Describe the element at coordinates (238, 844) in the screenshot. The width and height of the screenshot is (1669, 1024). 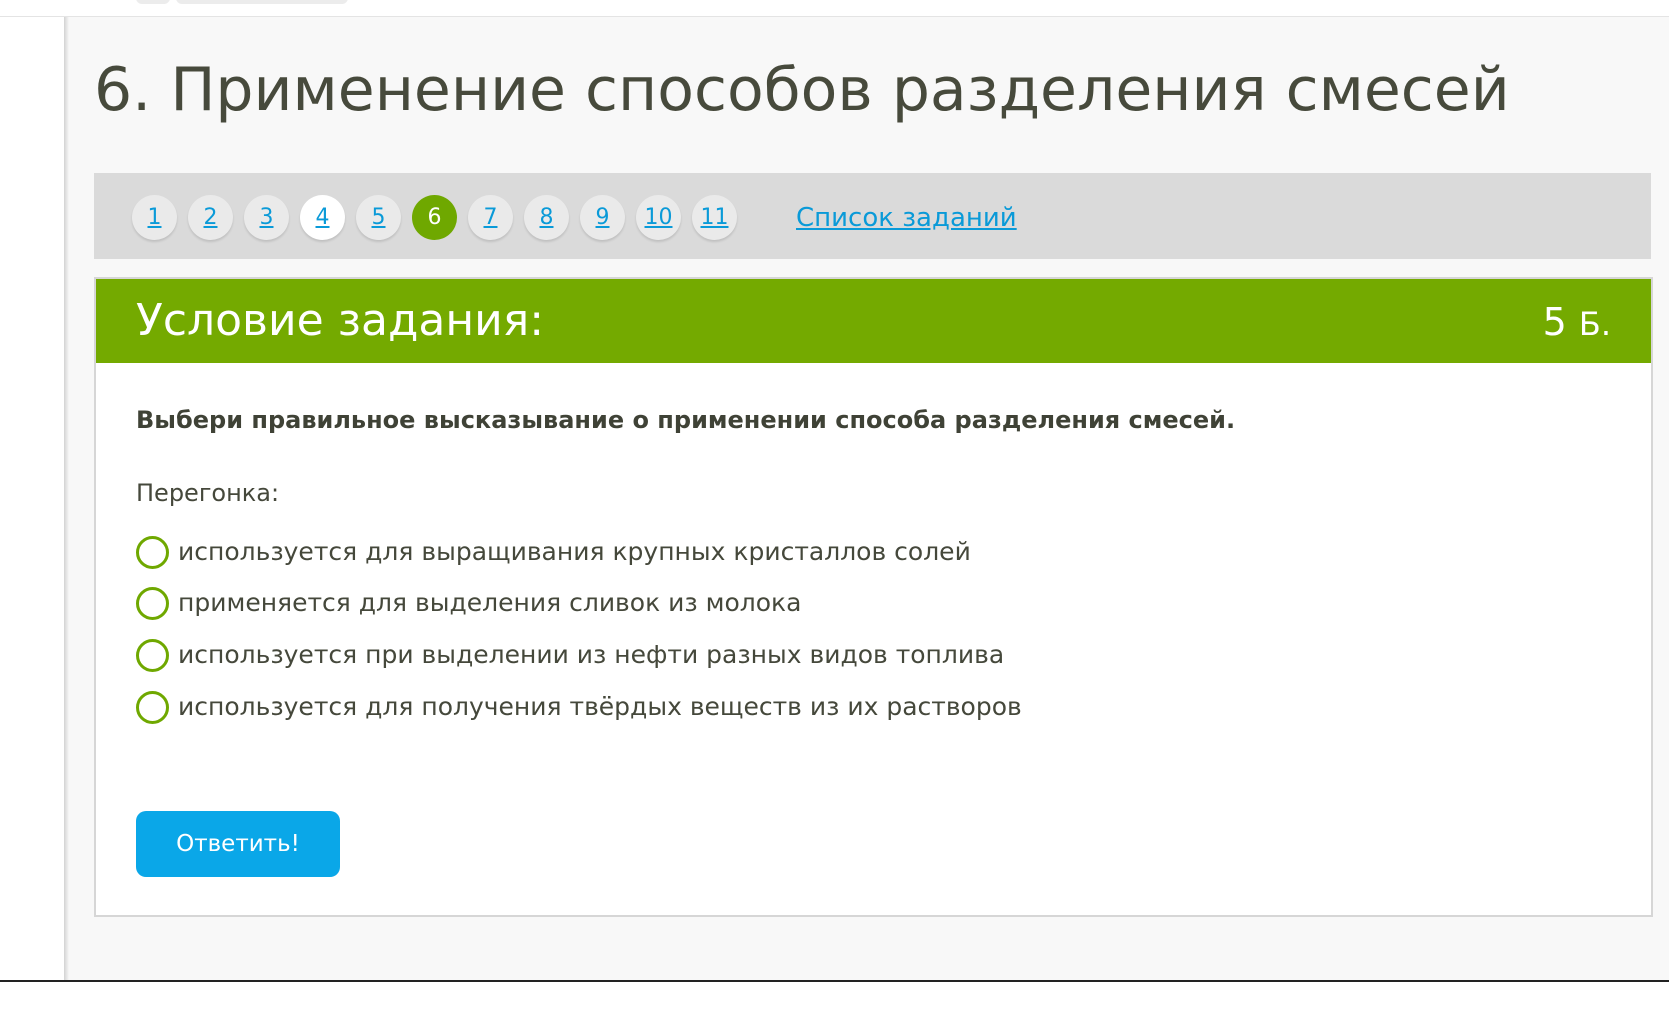
I see `submit-answer-button: Ответить!` at that location.